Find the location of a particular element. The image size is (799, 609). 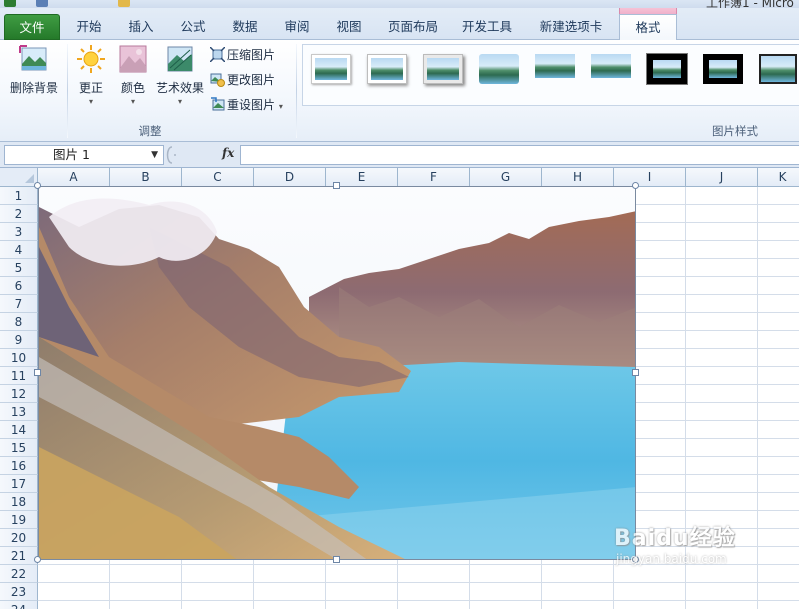

resize-handle-top is located at coordinates (336, 185).